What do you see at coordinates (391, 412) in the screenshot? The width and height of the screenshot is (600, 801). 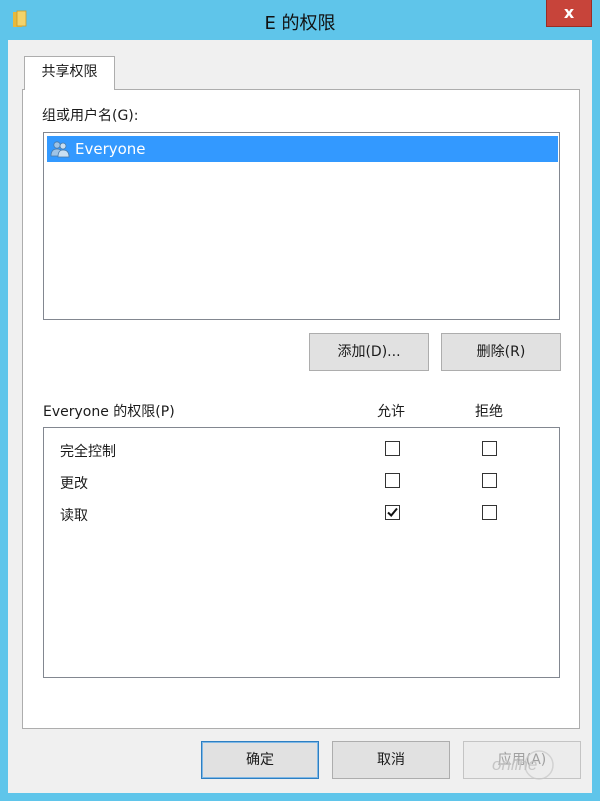 I see `allow-header: 允许` at bounding box center [391, 412].